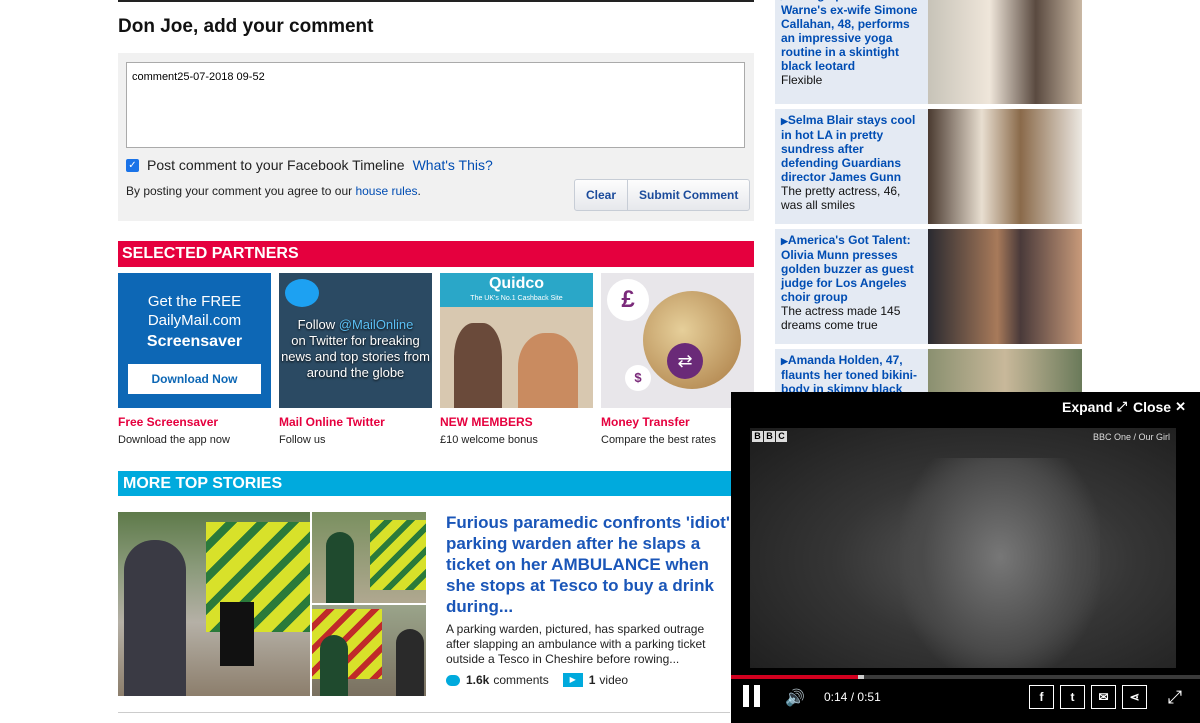 The image size is (1200, 723). What do you see at coordinates (516, 298) in the screenshot?
I see `quidco-tagline: The UK's No.1 Cashback Site` at bounding box center [516, 298].